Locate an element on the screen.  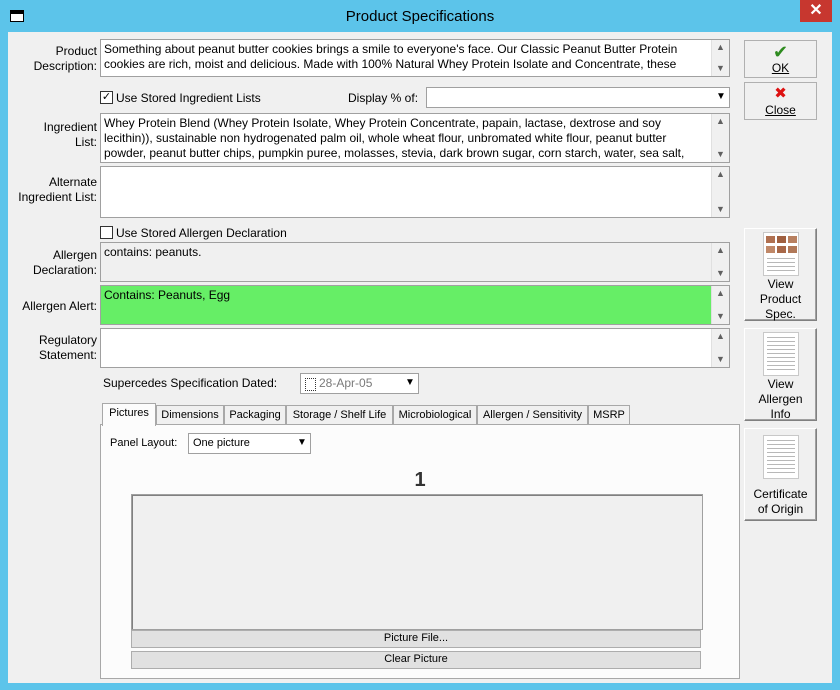
allergen-declaration-label: Allergen Declaration: is located at coordinates (64, 262).